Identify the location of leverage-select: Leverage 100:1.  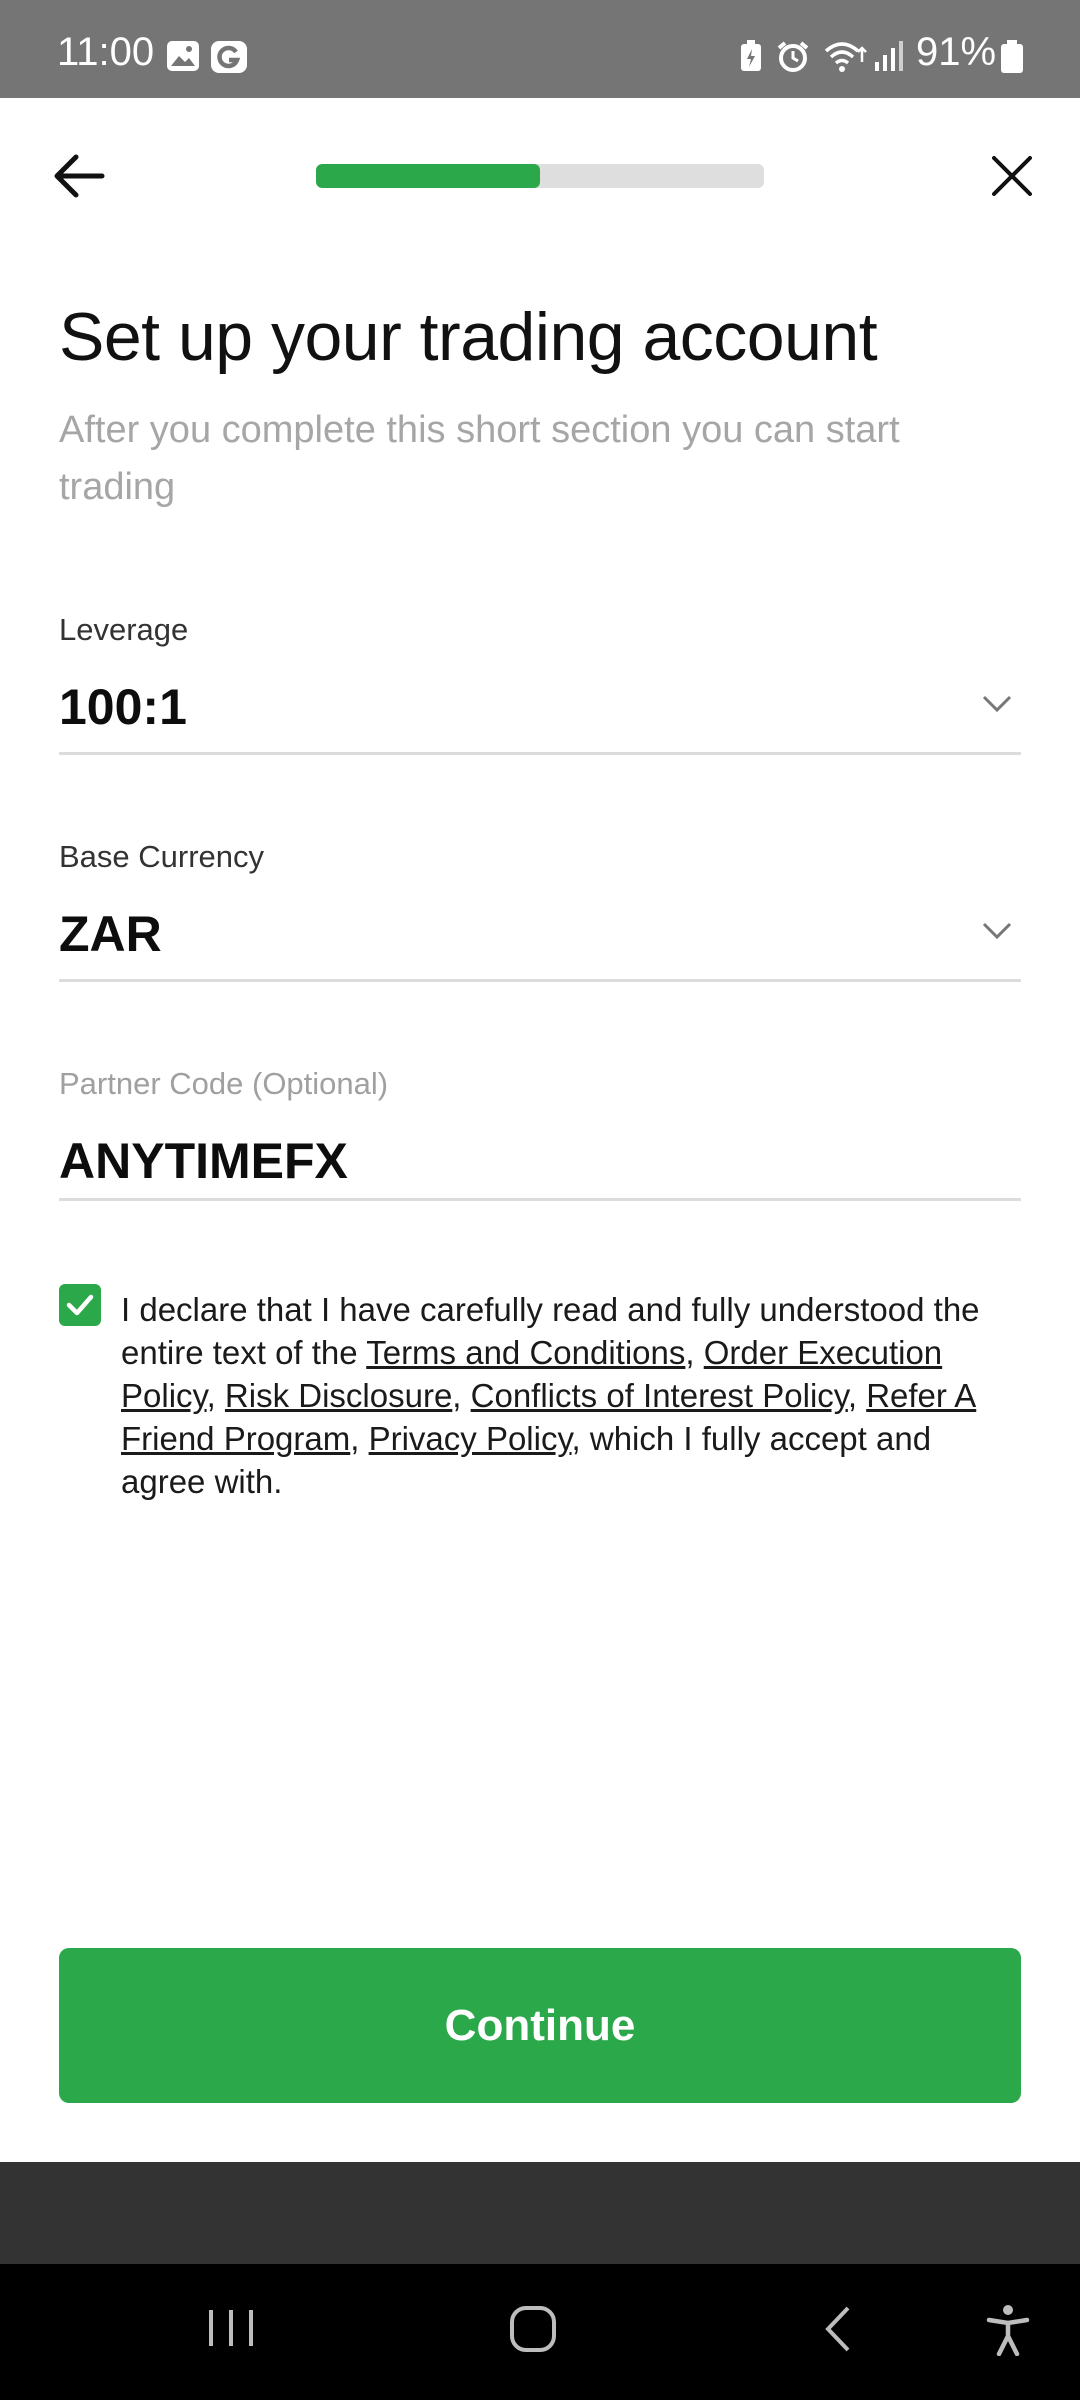
(540, 684).